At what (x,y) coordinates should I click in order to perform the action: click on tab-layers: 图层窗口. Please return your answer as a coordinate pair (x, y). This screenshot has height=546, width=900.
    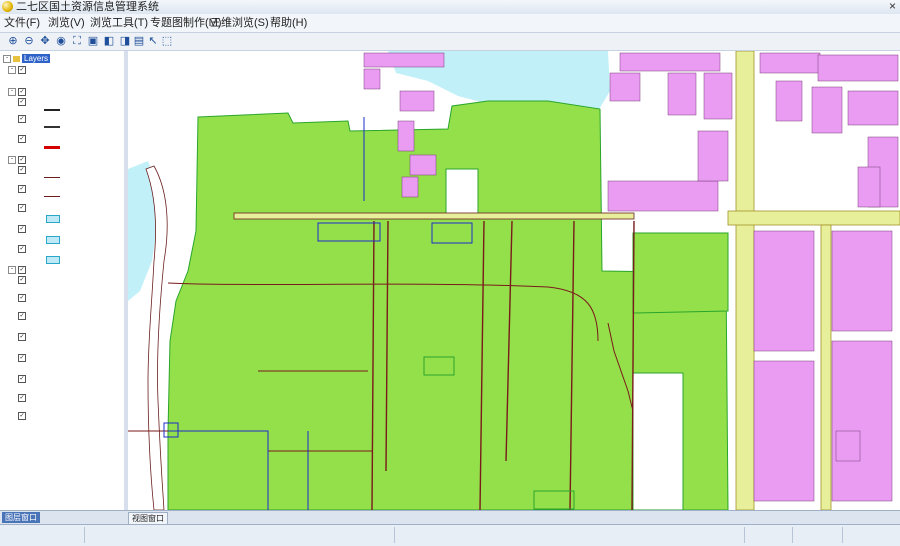
    Looking at the image, I should click on (21, 517).